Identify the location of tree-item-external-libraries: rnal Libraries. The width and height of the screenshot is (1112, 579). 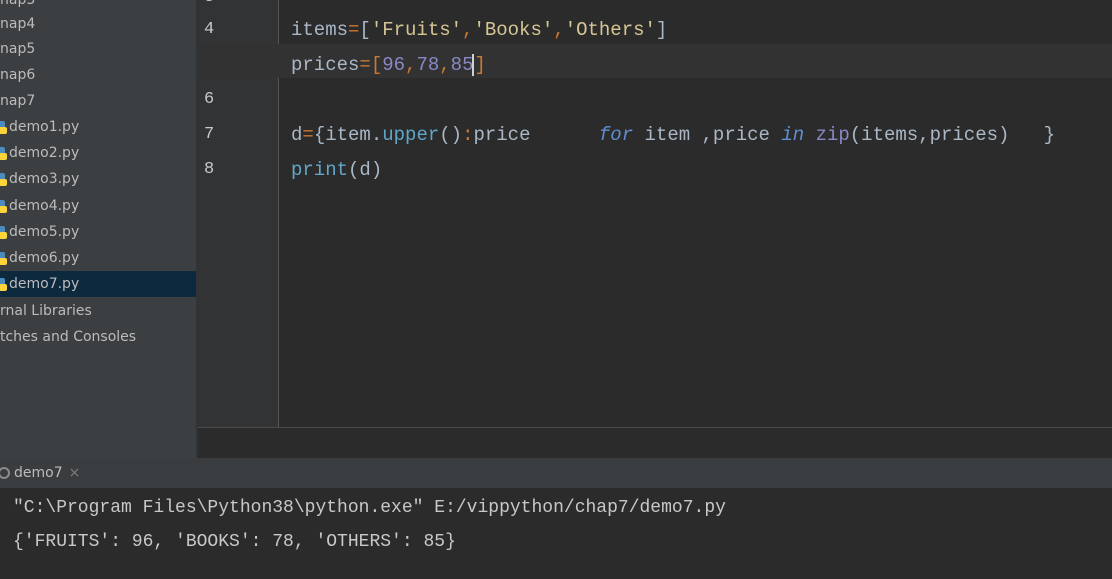
(98, 311).